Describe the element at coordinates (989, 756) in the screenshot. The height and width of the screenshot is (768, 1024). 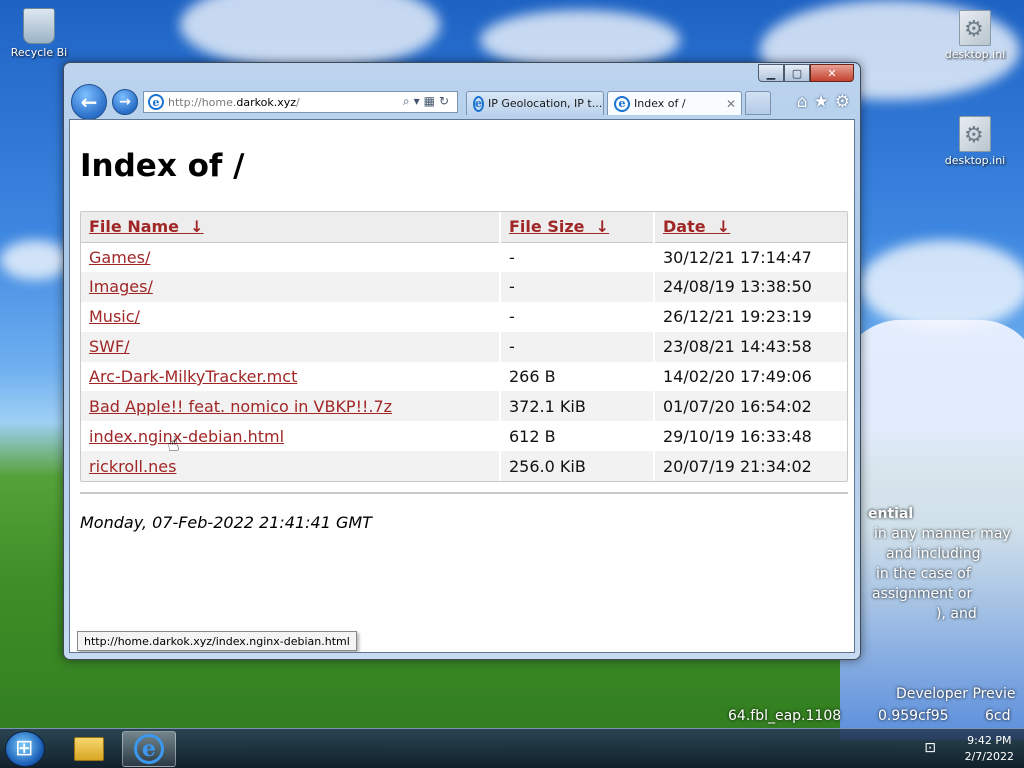
I see `clock-date: 2/7/2022` at that location.